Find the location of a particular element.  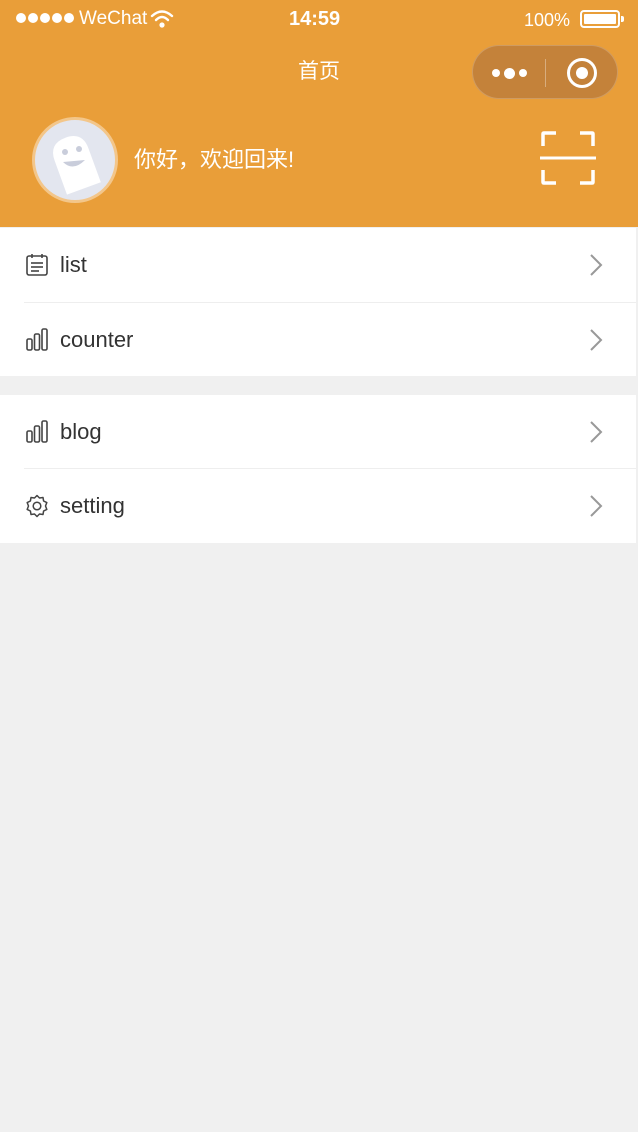

carrier-label: WeChat is located at coordinates (113, 18).